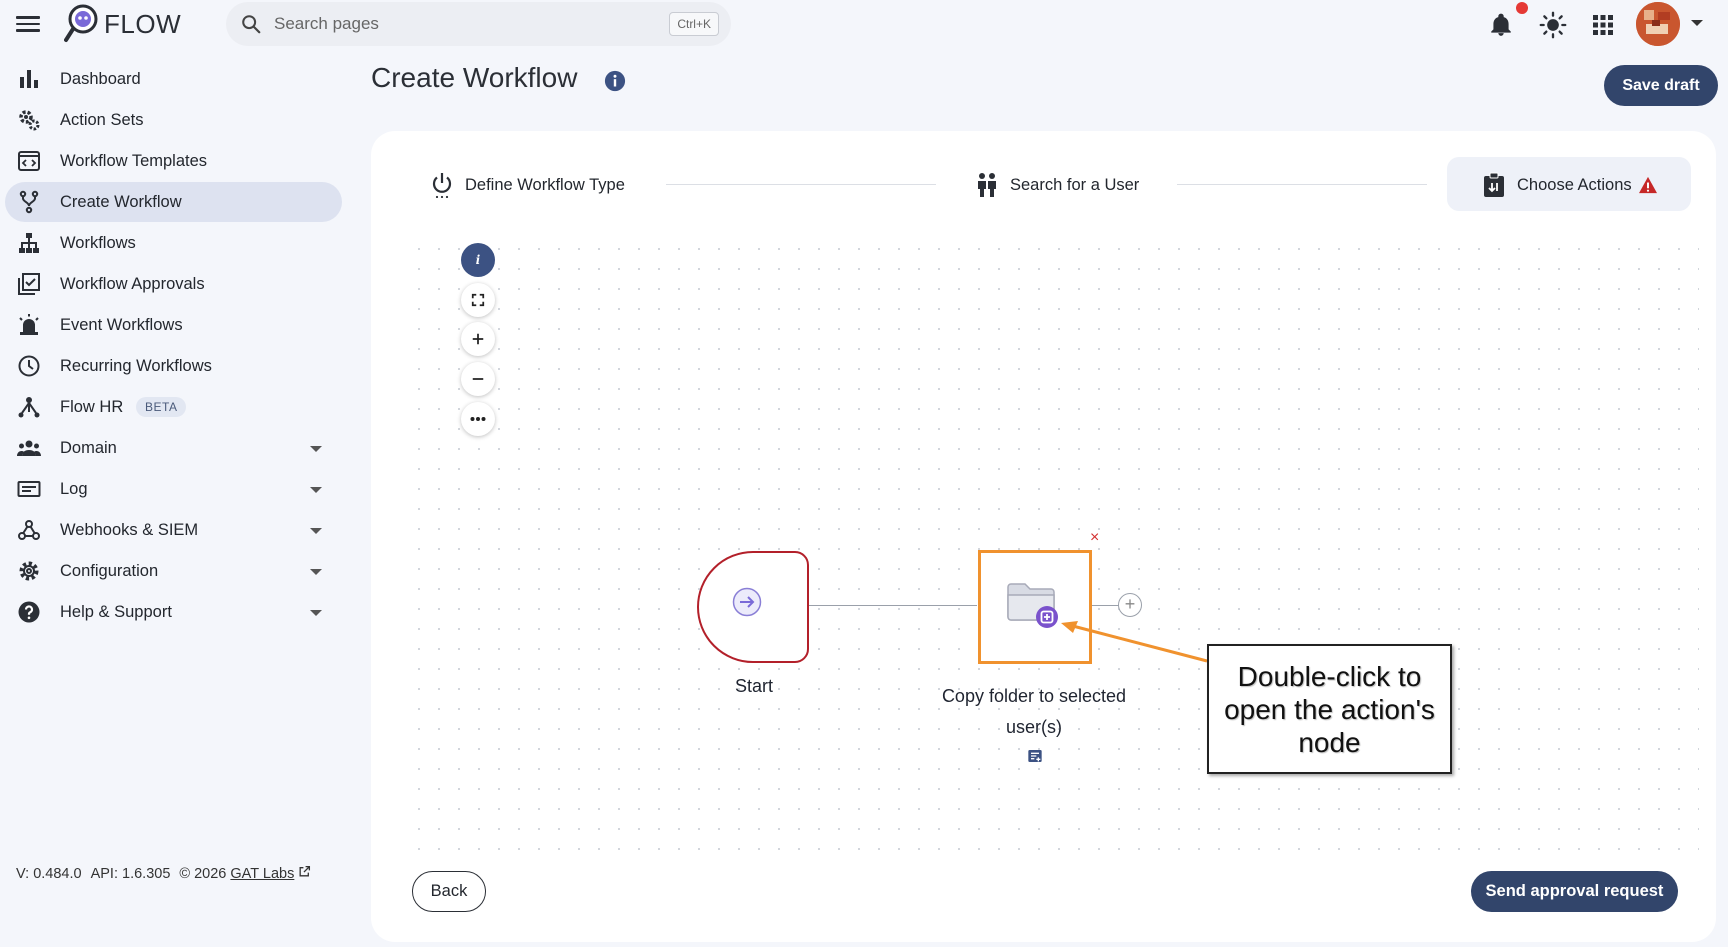 The width and height of the screenshot is (1728, 947). Describe the element at coordinates (109, 570) in the screenshot. I see `sidebar-item-label: Configuration` at that location.